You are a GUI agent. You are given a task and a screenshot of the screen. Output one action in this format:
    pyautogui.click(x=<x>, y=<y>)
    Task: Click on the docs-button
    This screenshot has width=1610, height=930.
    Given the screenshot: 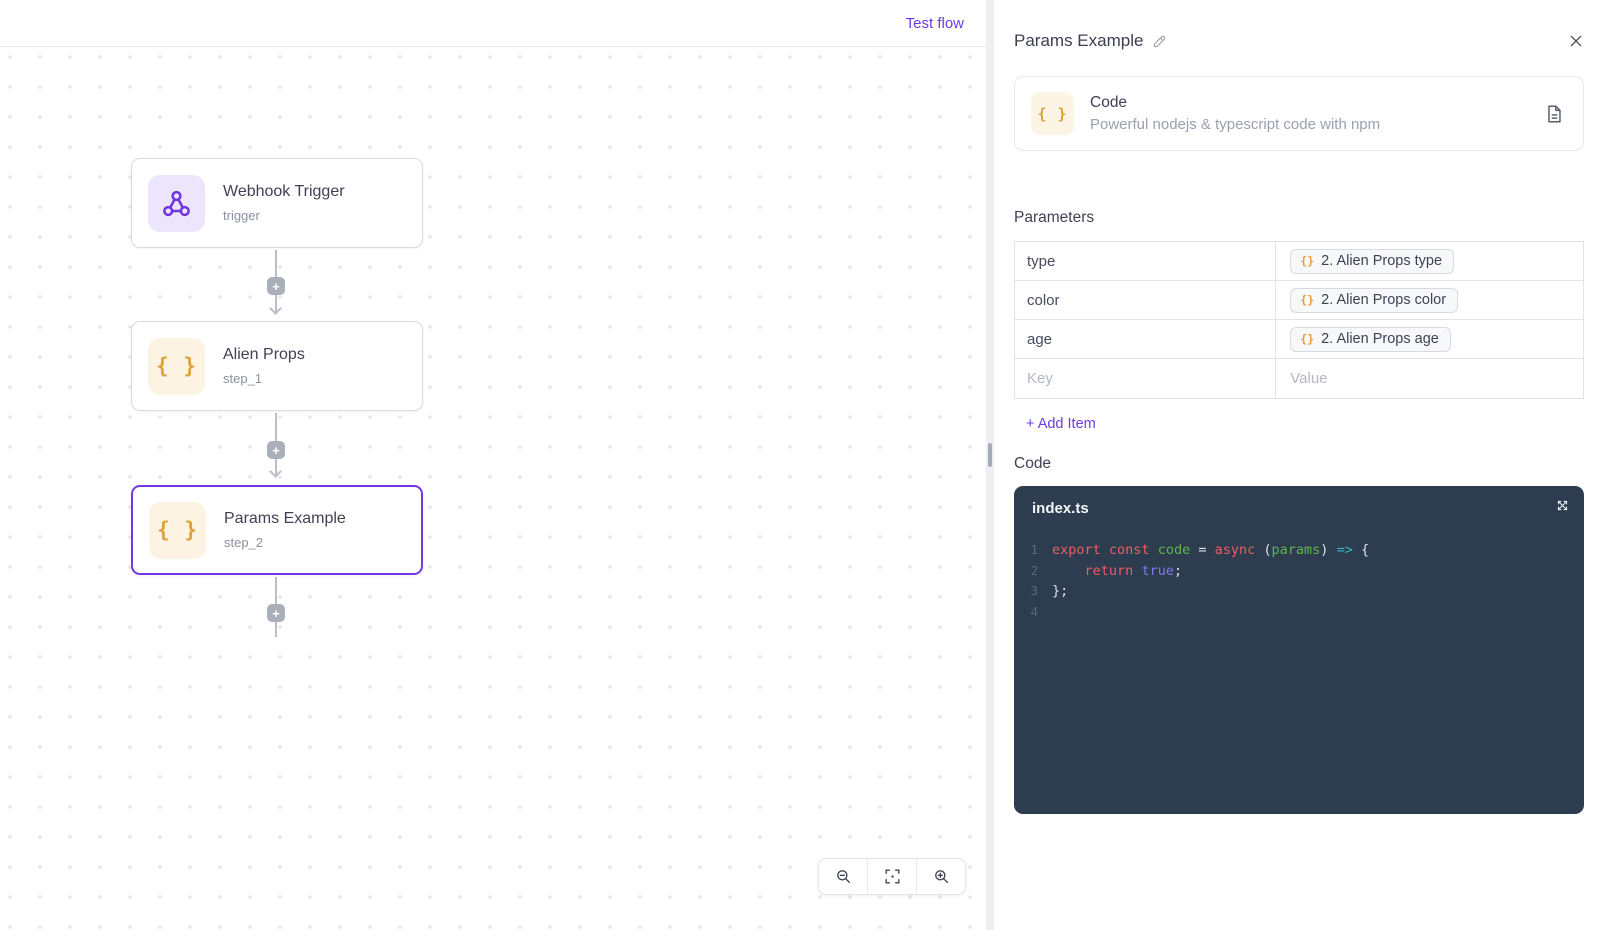 What is the action you would take?
    pyautogui.click(x=1554, y=114)
    